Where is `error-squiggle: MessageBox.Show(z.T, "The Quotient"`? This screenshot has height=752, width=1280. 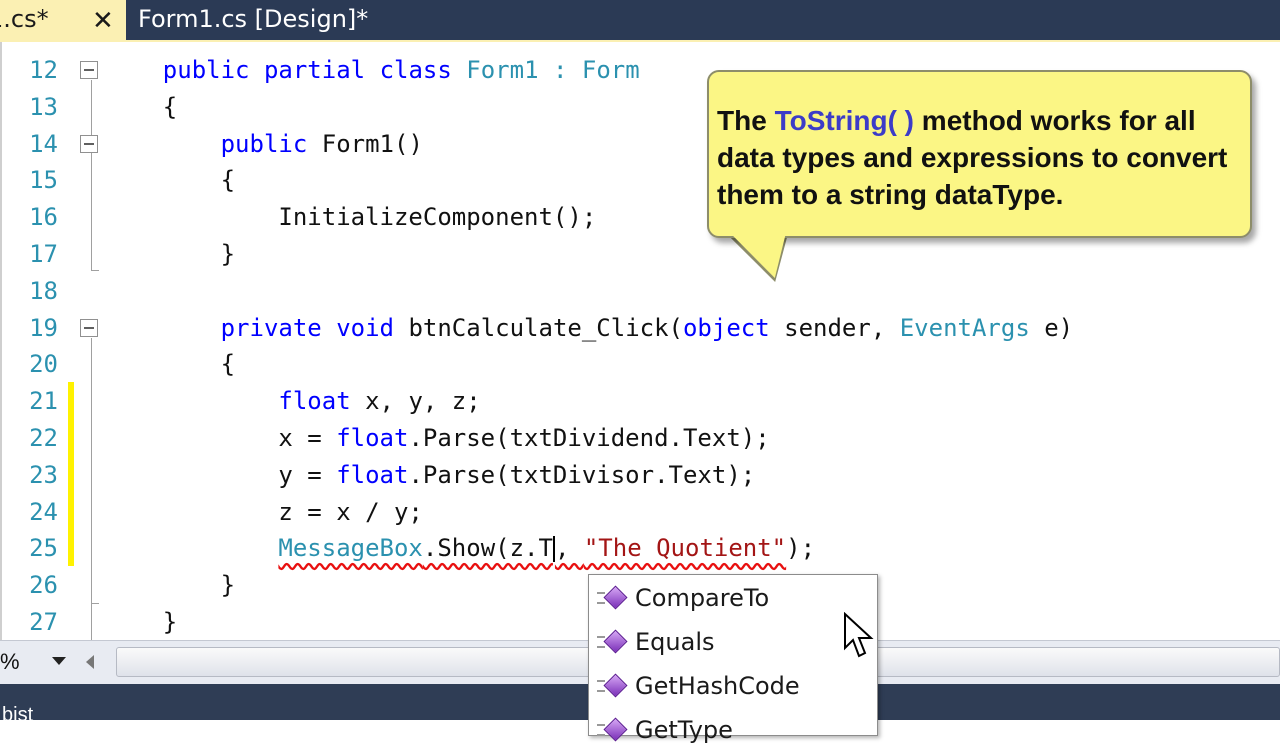 error-squiggle: MessageBox.Show(z.T, "The Quotient" is located at coordinates (532, 548).